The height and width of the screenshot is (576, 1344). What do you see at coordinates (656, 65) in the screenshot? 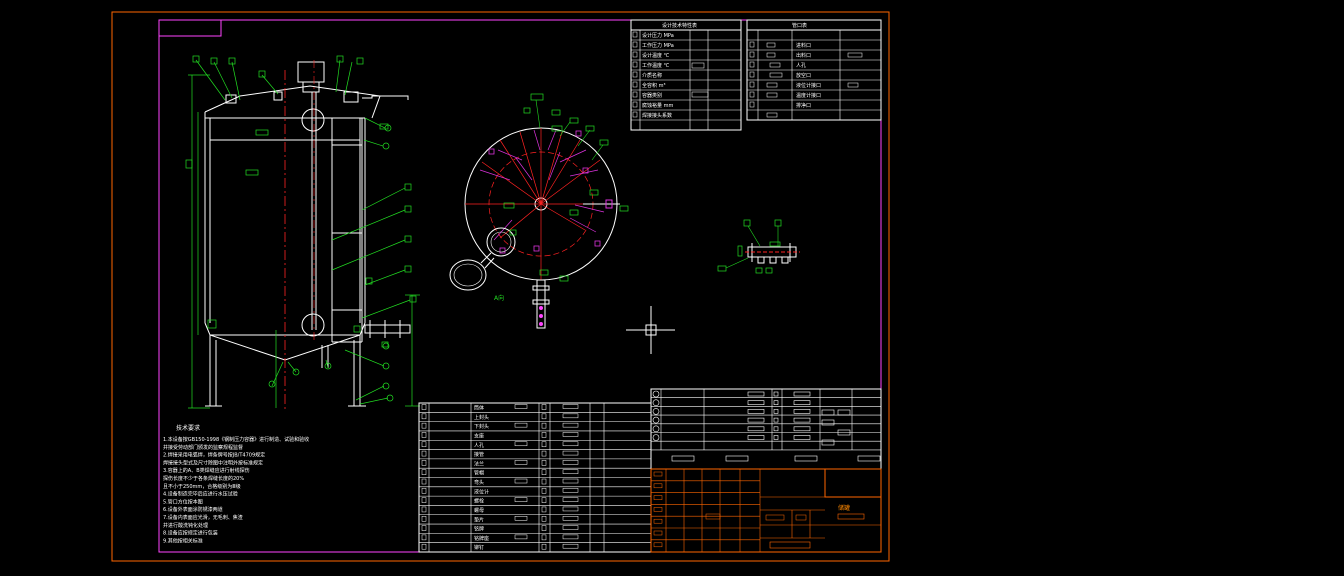
I see `spec-row-label: 工作温度 ℃` at bounding box center [656, 65].